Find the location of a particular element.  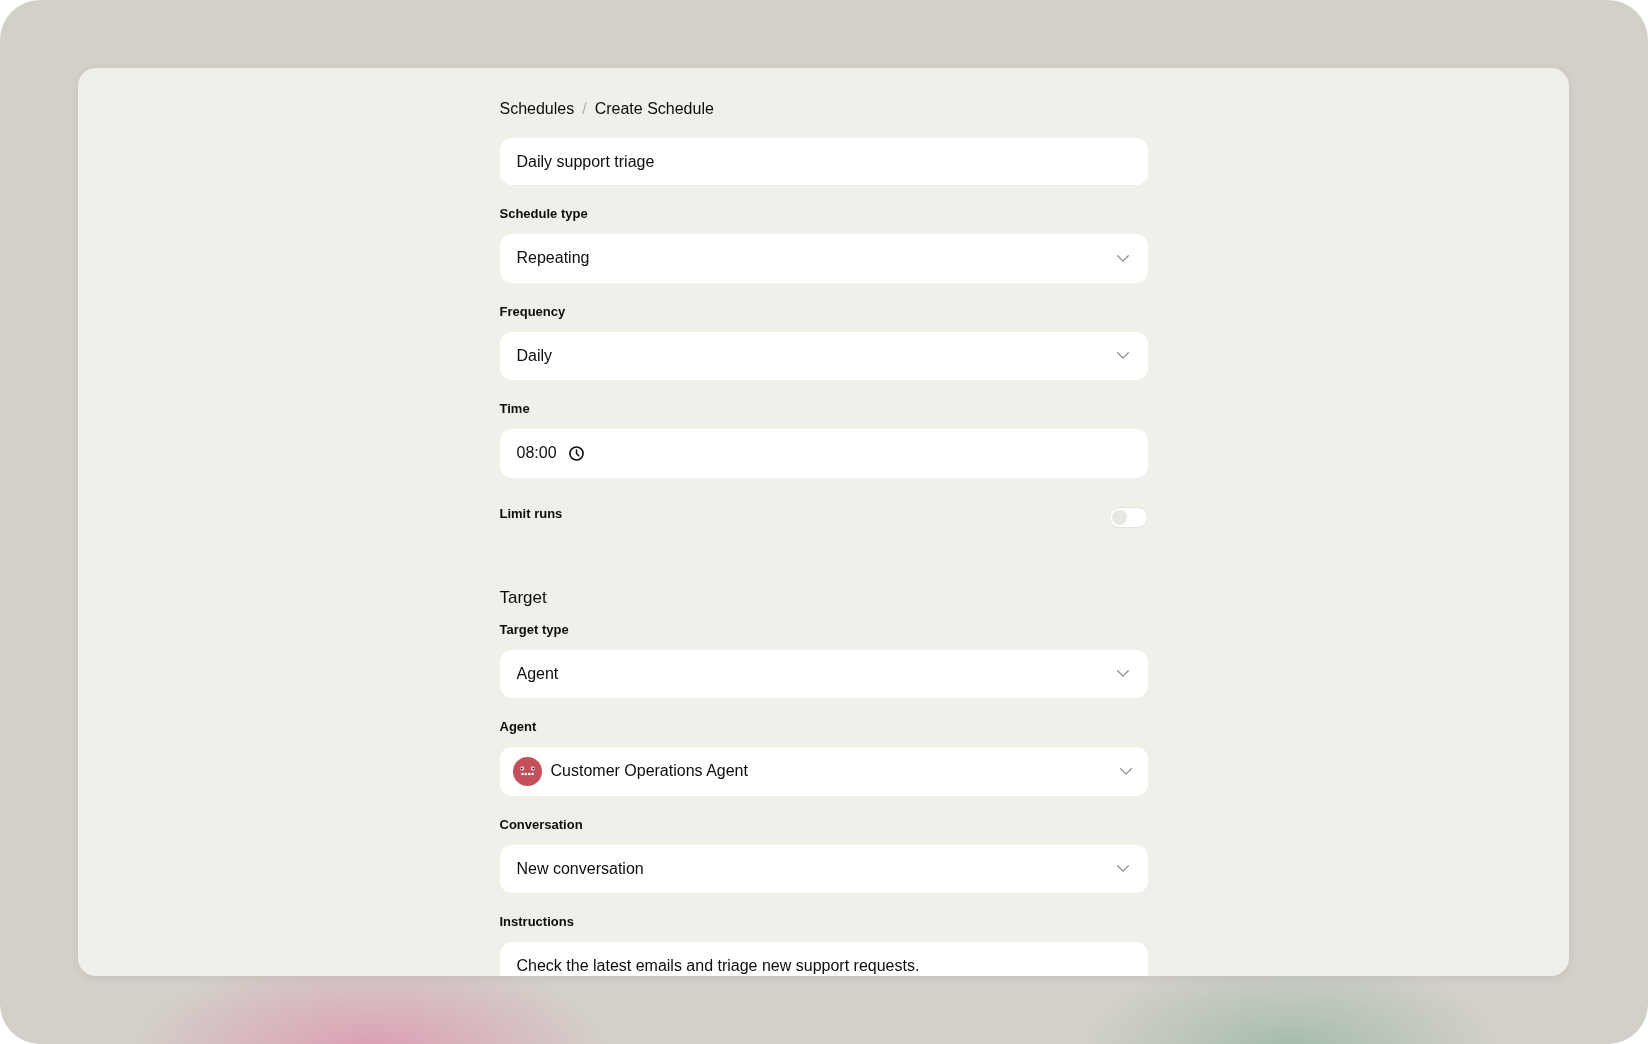

dropdown-field: Daily is located at coordinates (823, 355).